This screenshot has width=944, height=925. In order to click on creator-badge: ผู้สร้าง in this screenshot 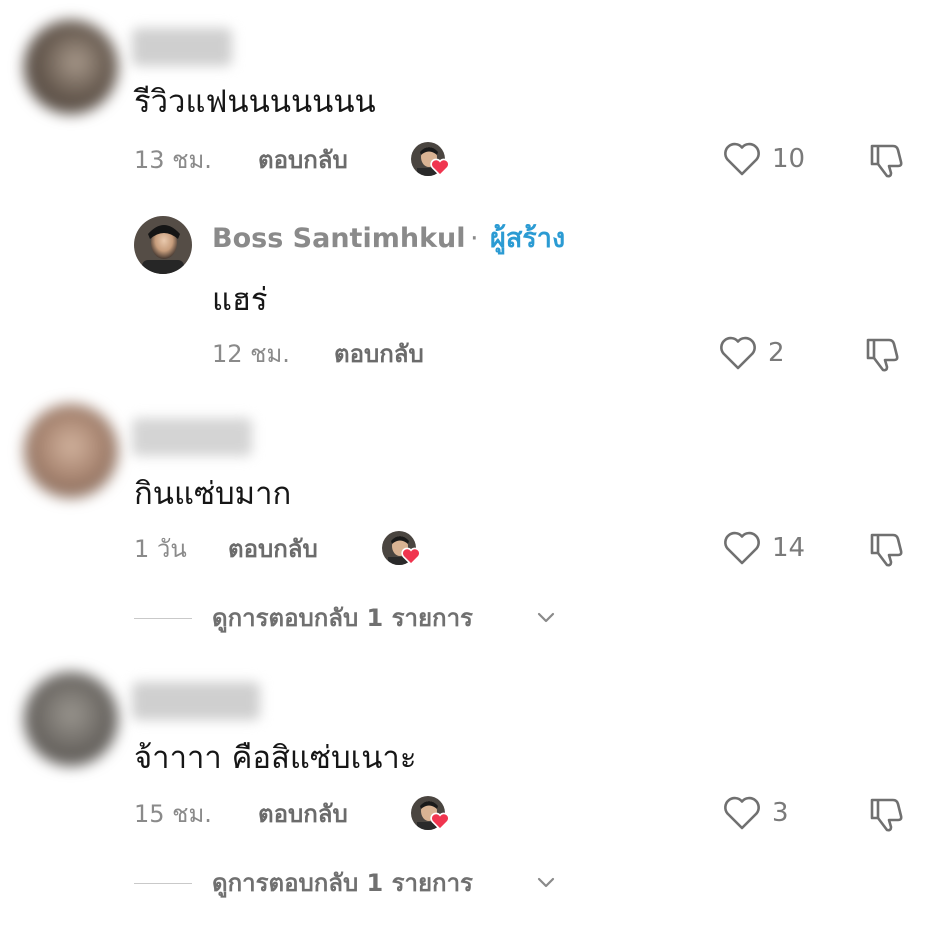, I will do `click(528, 238)`.